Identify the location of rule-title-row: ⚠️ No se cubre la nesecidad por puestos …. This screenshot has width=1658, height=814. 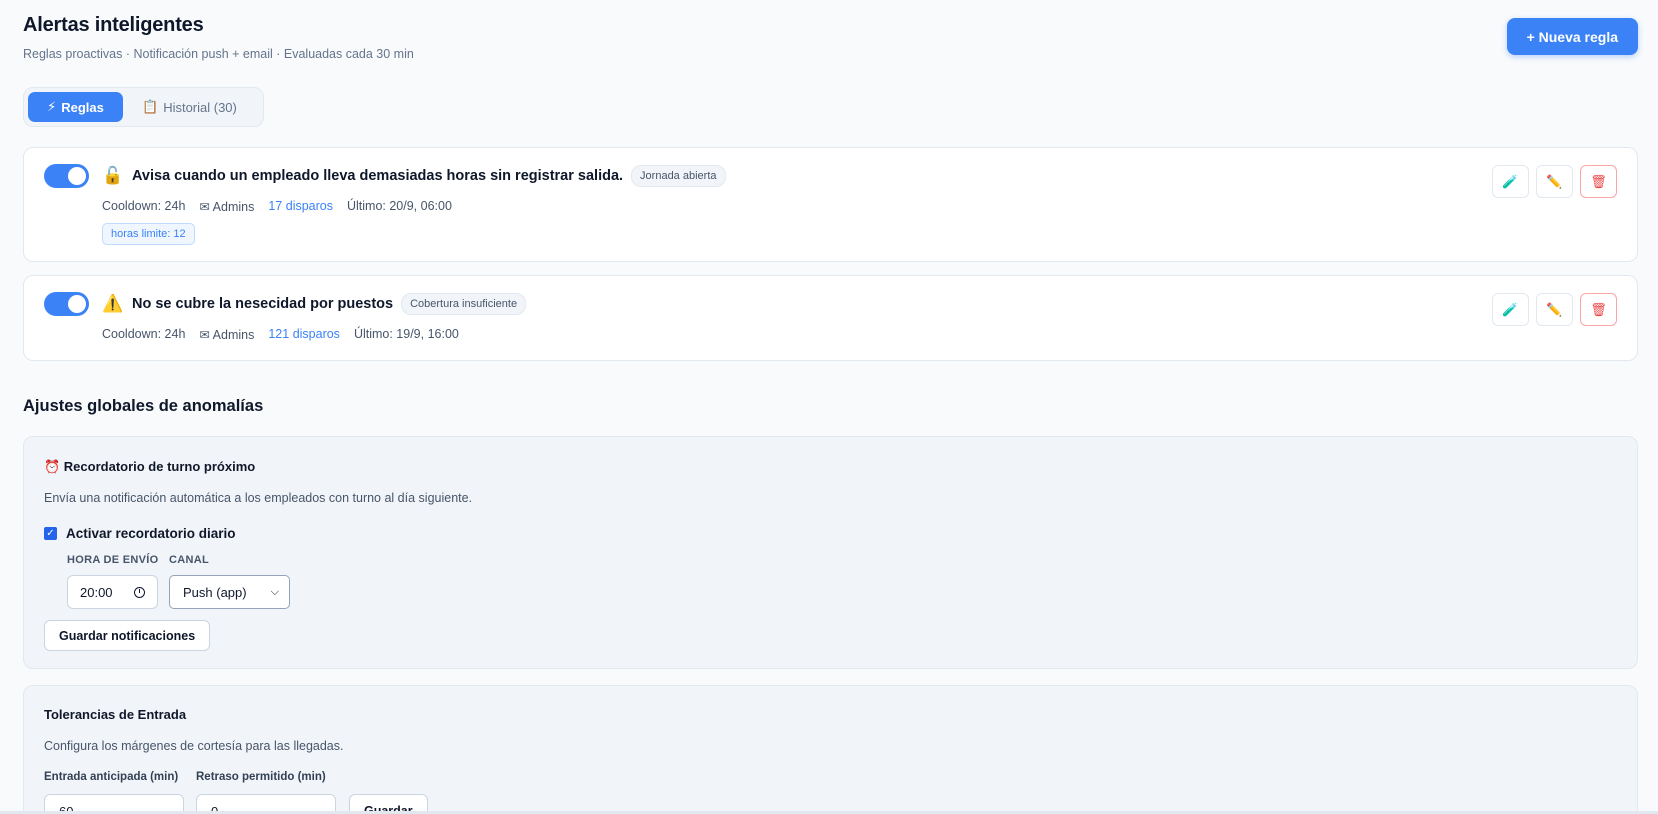
(314, 304).